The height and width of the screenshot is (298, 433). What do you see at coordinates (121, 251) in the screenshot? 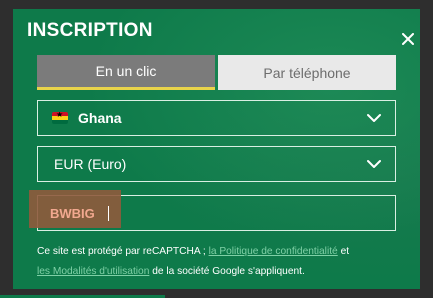
I see `legal-prefix: Ce site est protégé par reCAPTCHA ;` at bounding box center [121, 251].